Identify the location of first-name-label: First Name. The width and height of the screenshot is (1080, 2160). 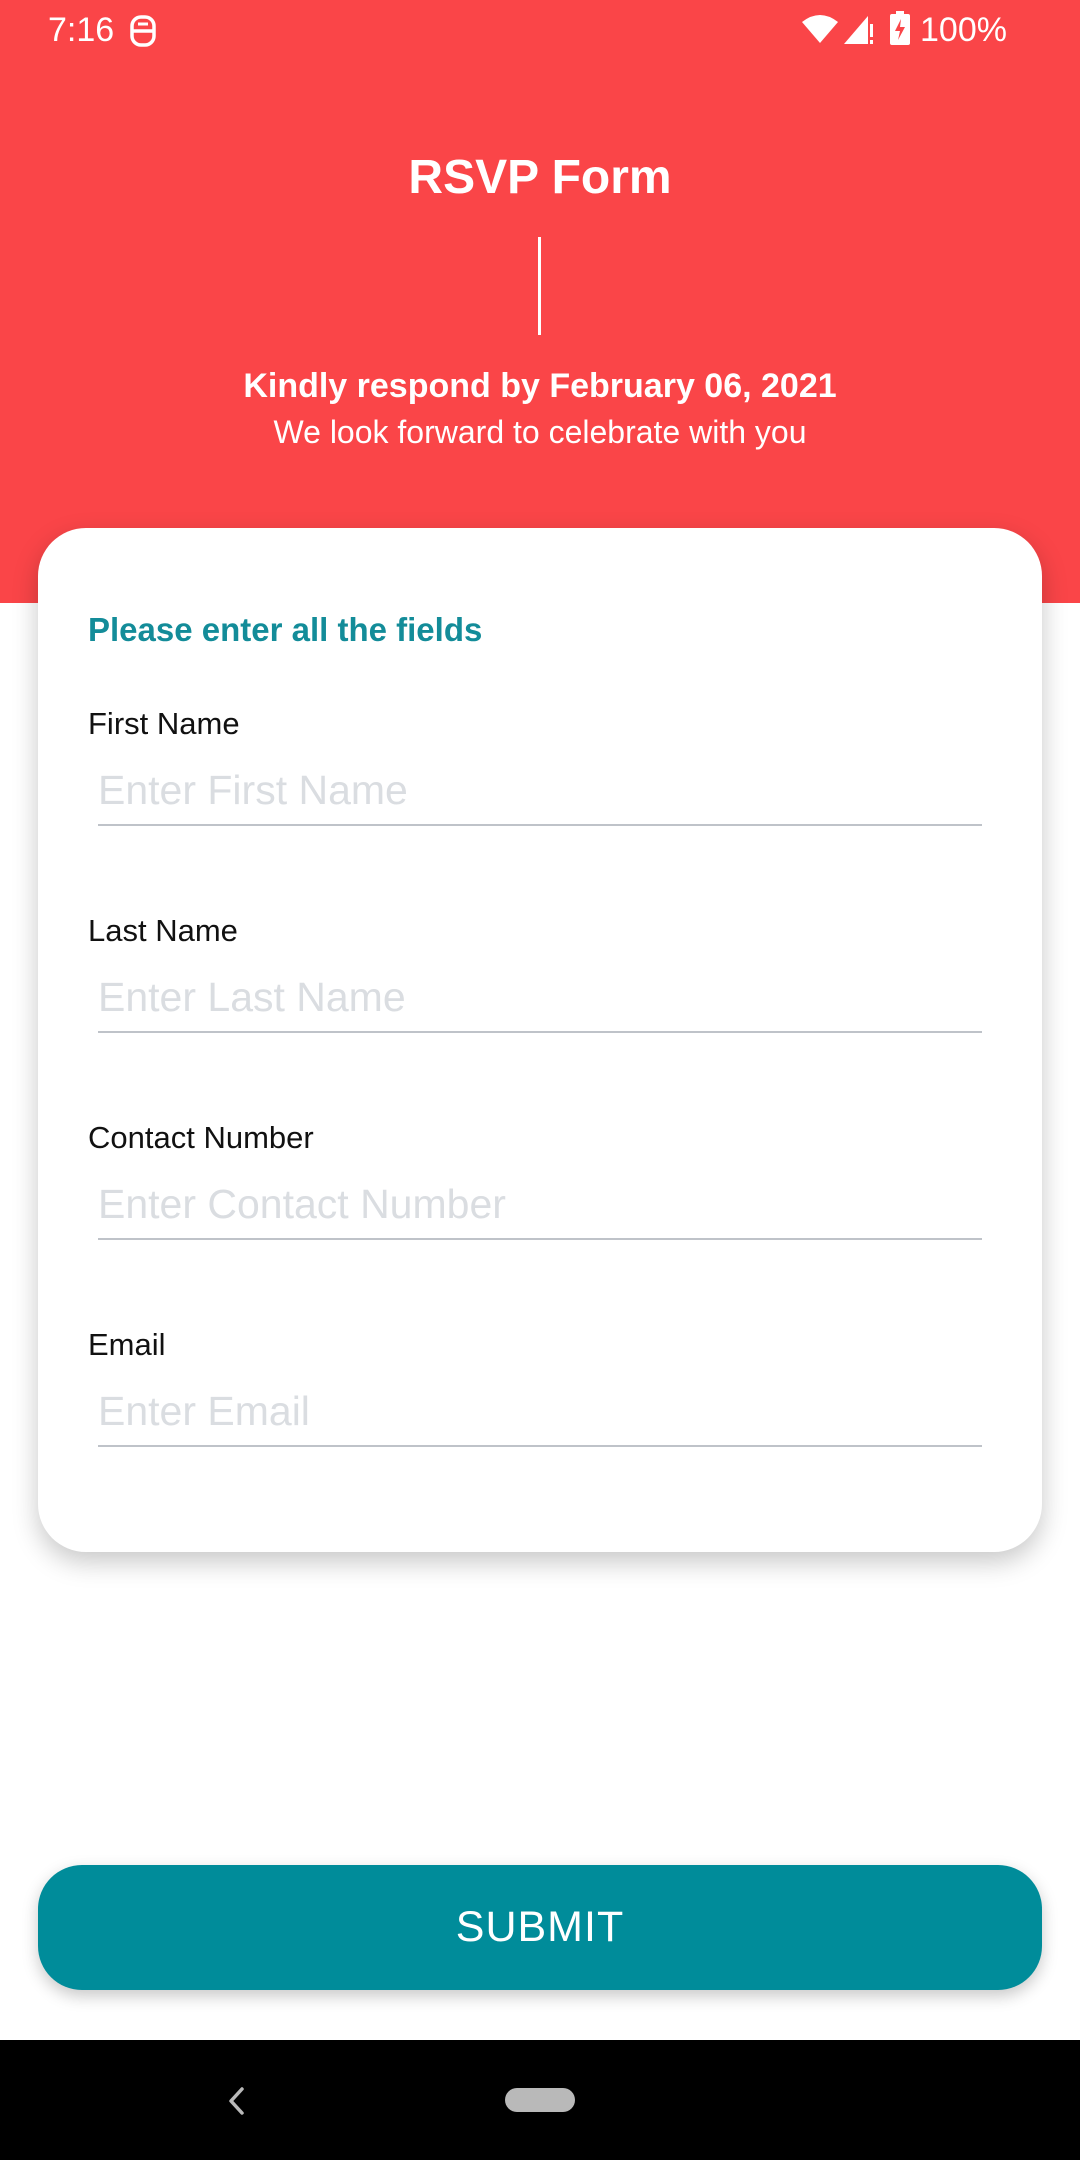
(164, 723).